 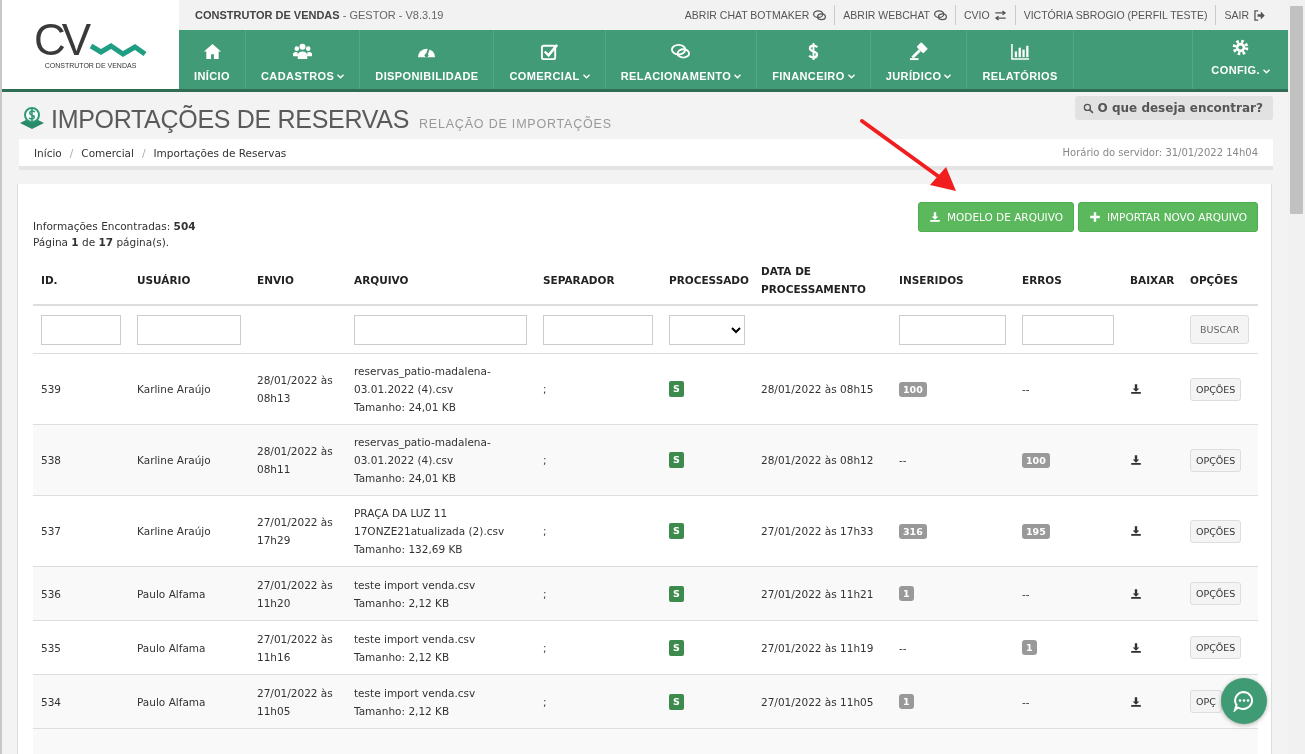 I want to click on table-cell-text: 28/01/2022 às 08h11, so click(x=295, y=460).